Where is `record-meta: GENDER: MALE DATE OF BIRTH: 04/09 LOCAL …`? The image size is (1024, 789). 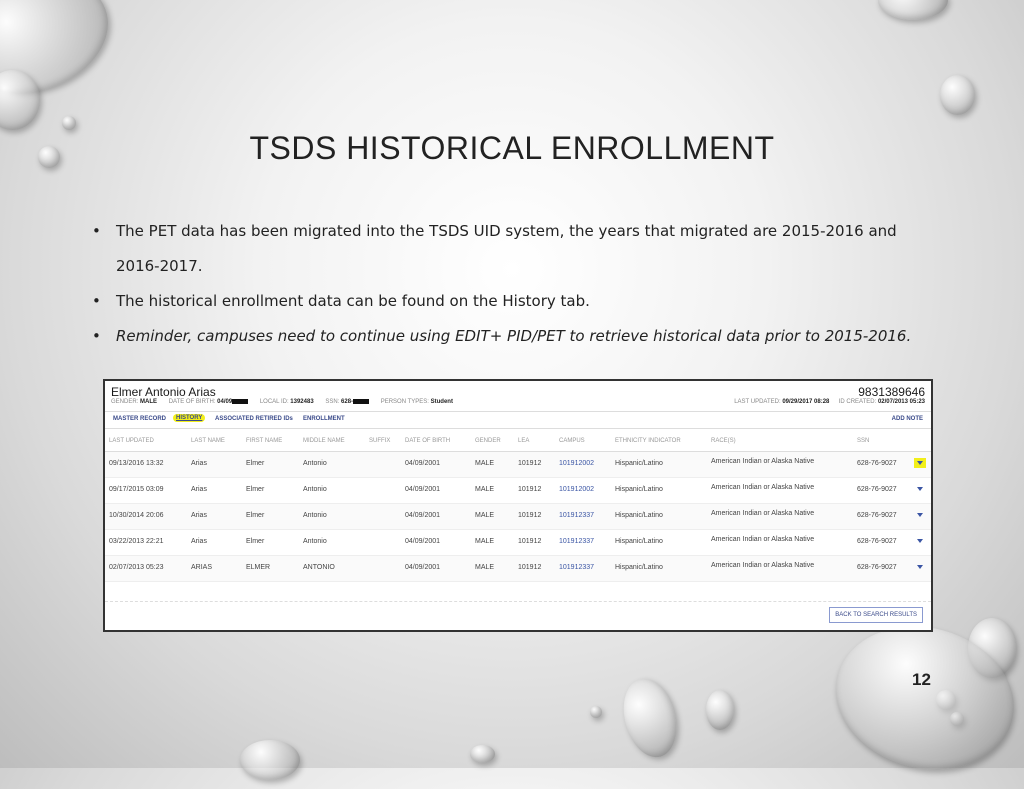
record-meta: GENDER: MALE DATE OF BIRTH: 04/09 LOCAL … is located at coordinates (282, 402).